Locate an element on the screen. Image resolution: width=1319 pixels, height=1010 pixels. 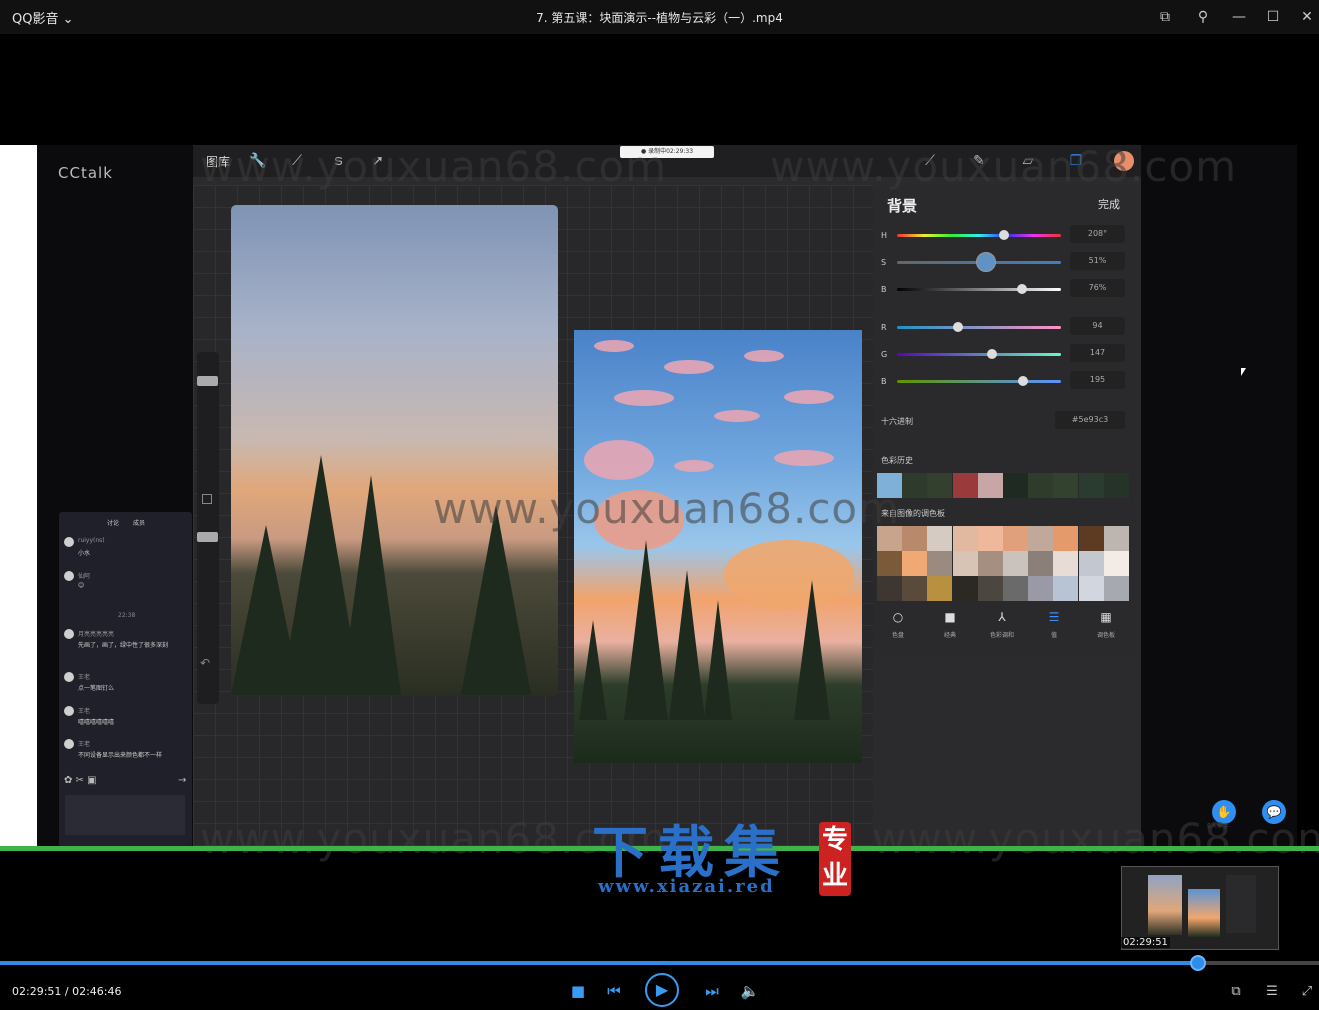
cctalk-logo: CCtalk is located at coordinates (85, 173).